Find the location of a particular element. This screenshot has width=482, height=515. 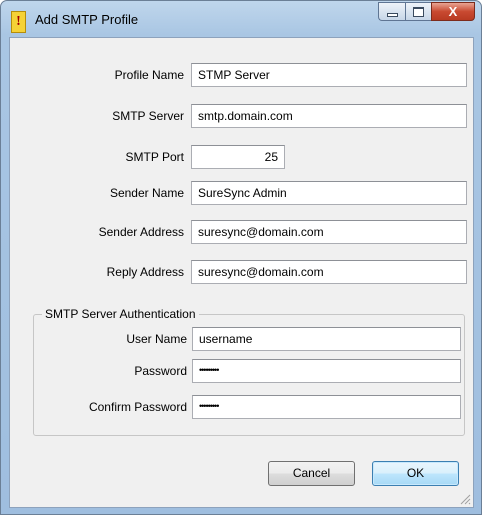

resize-grip-icon is located at coordinates (465, 499).